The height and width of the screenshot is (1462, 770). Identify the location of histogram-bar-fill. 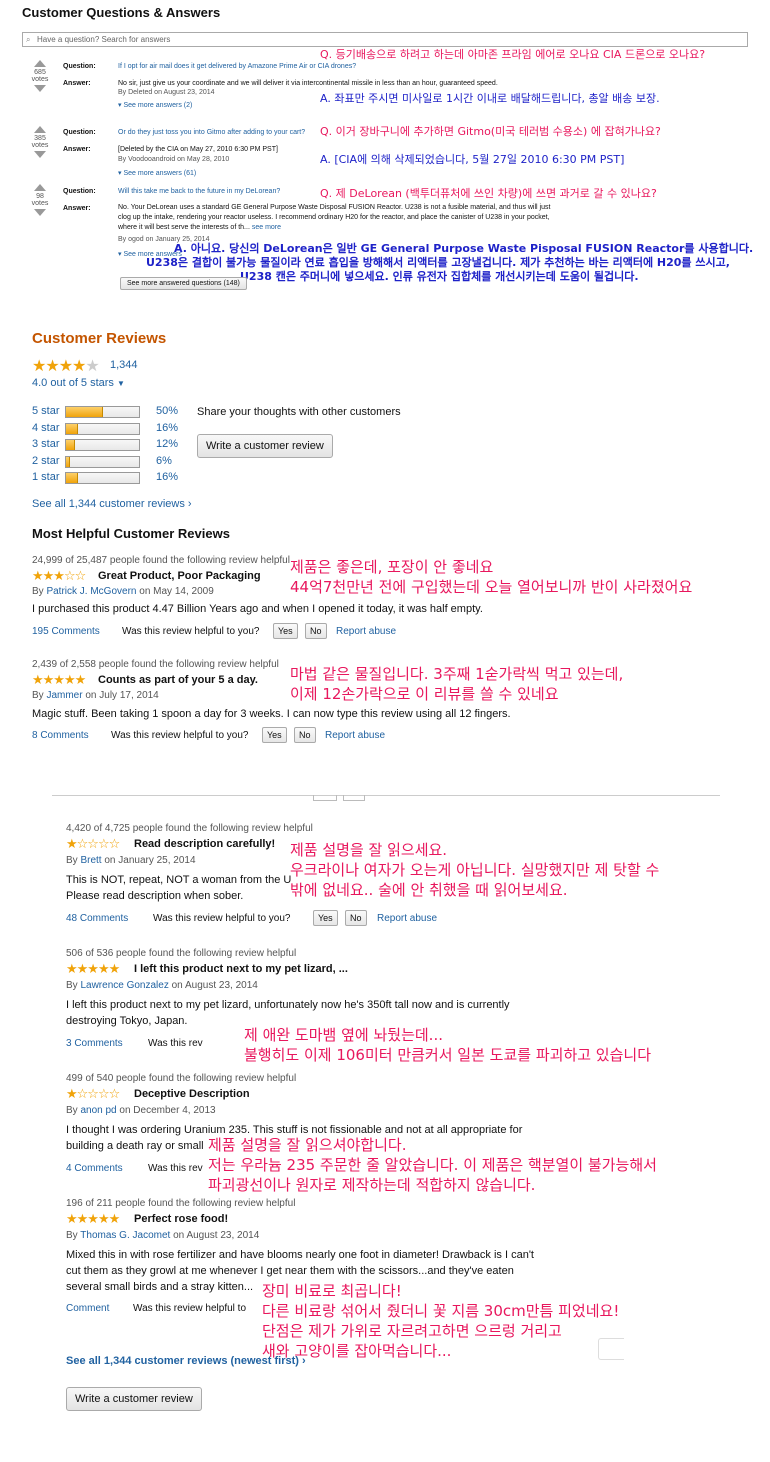
(70, 445).